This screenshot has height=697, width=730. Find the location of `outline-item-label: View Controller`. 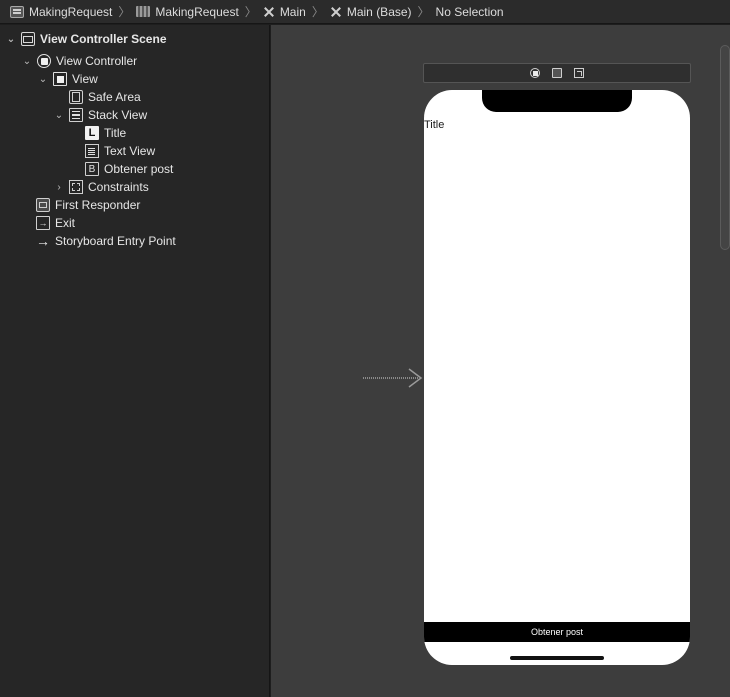

outline-item-label: View Controller is located at coordinates (97, 61).